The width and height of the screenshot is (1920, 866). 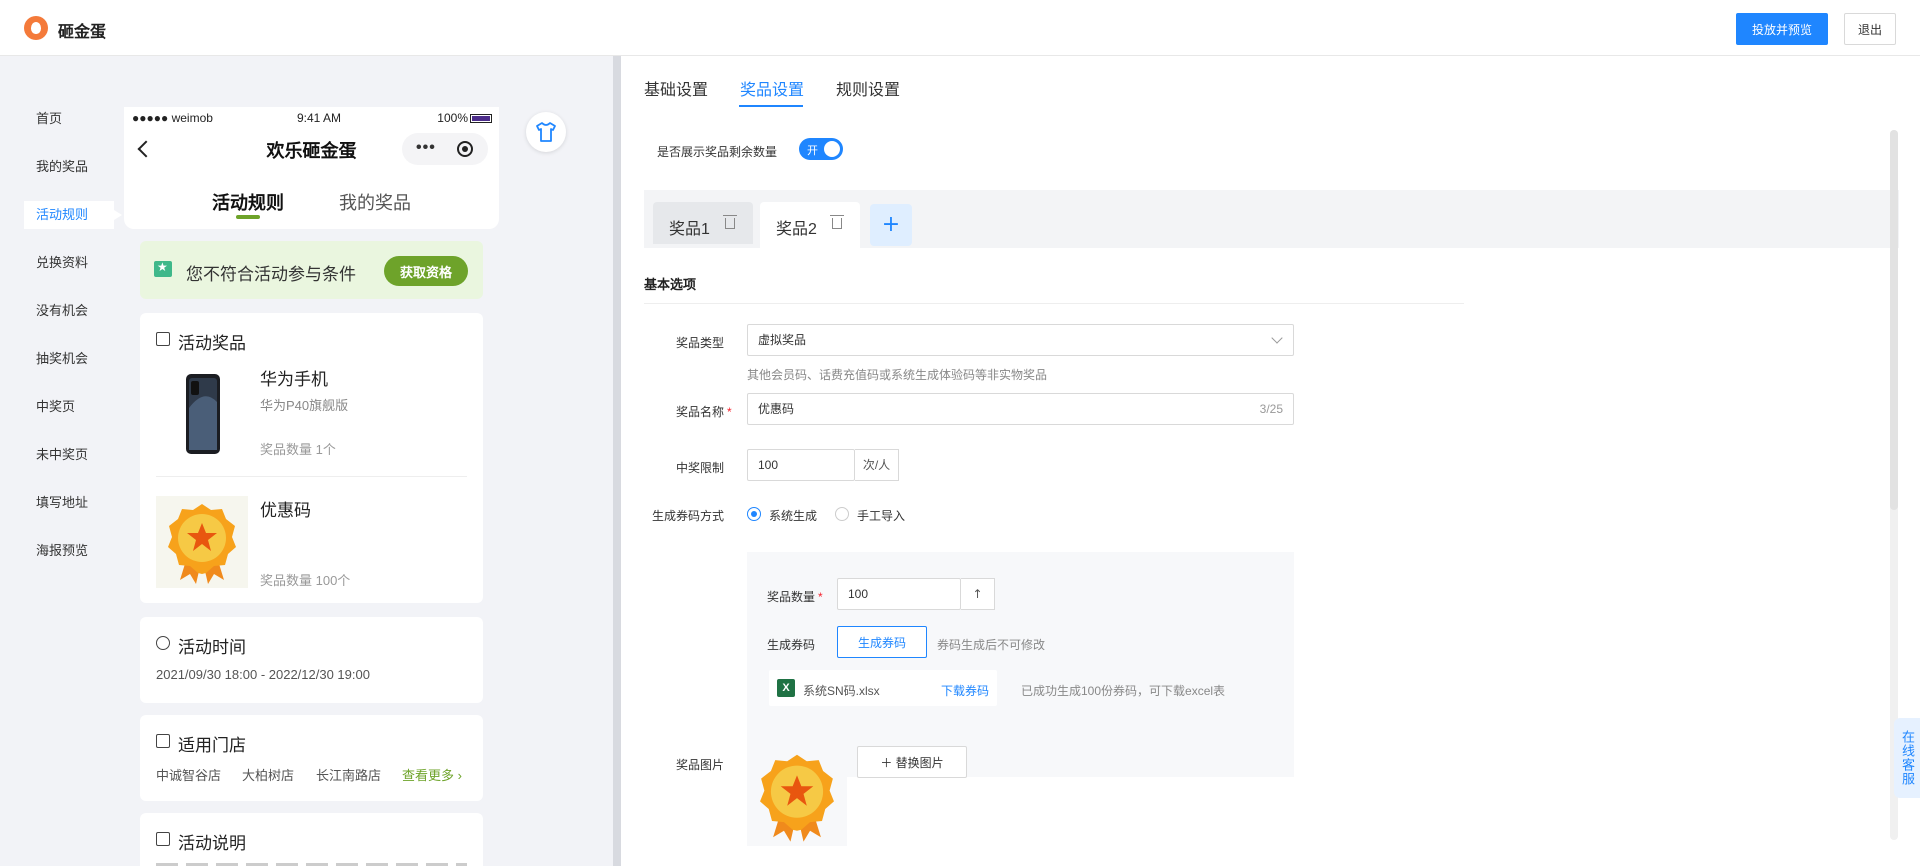 What do you see at coordinates (212, 343) in the screenshot?
I see `prizes-card-title: 活动奖品` at bounding box center [212, 343].